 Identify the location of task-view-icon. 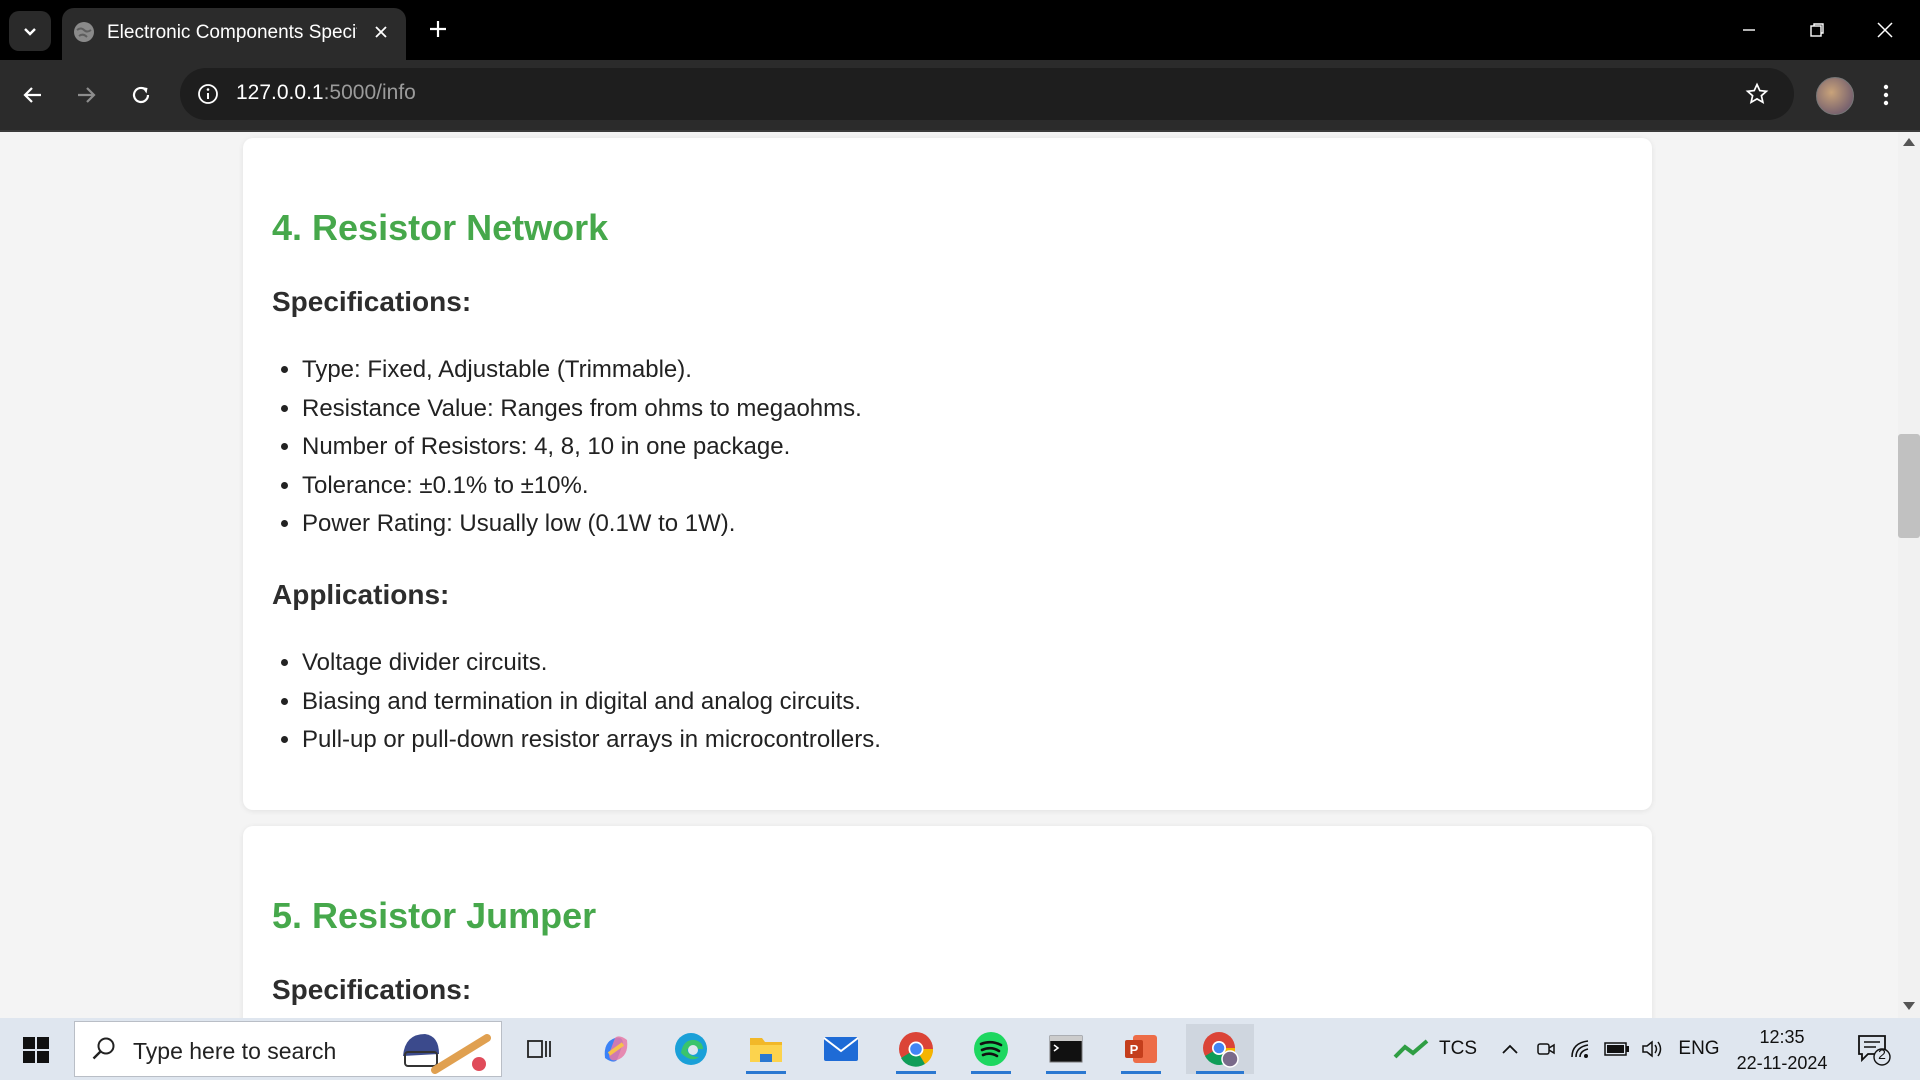
(539, 1049).